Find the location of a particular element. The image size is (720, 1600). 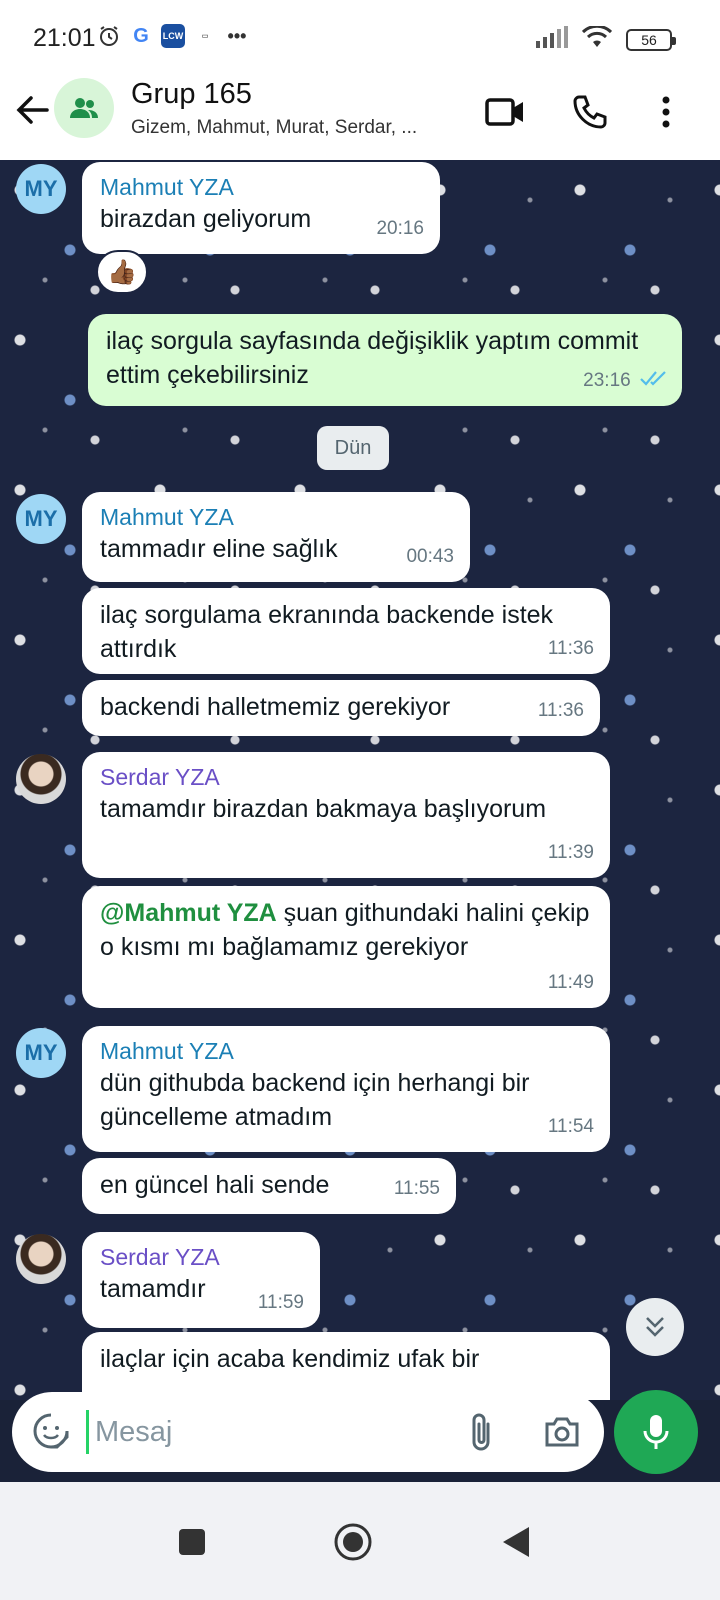

message-bubble: en güncel hali sende 11:55 is located at coordinates (269, 1186).